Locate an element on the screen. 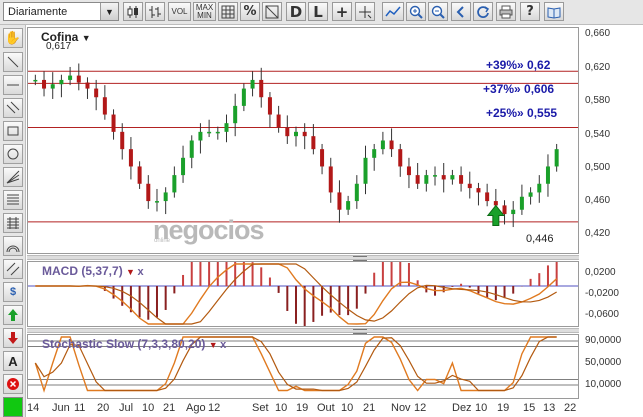 Image resolution: width=643 pixels, height=417 pixels. log-button: L is located at coordinates (318, 11).